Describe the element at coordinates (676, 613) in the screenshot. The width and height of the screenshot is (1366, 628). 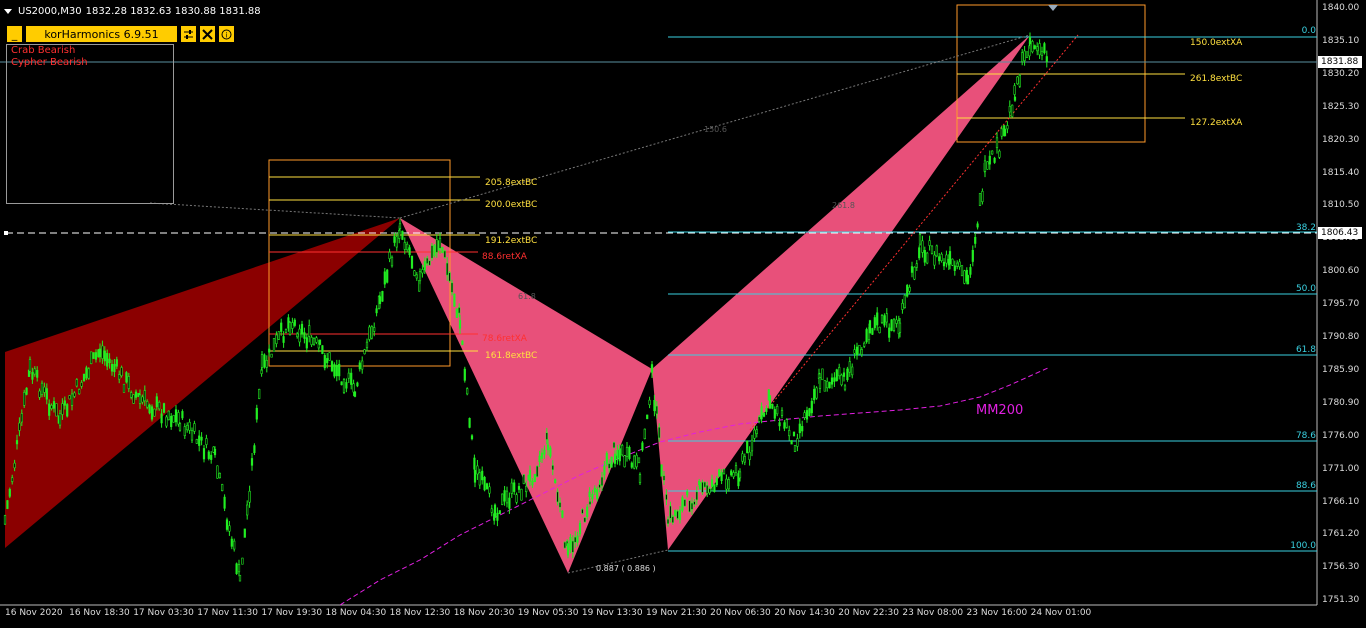
I see `time-tick-label: 19 Nov 21:30` at that location.